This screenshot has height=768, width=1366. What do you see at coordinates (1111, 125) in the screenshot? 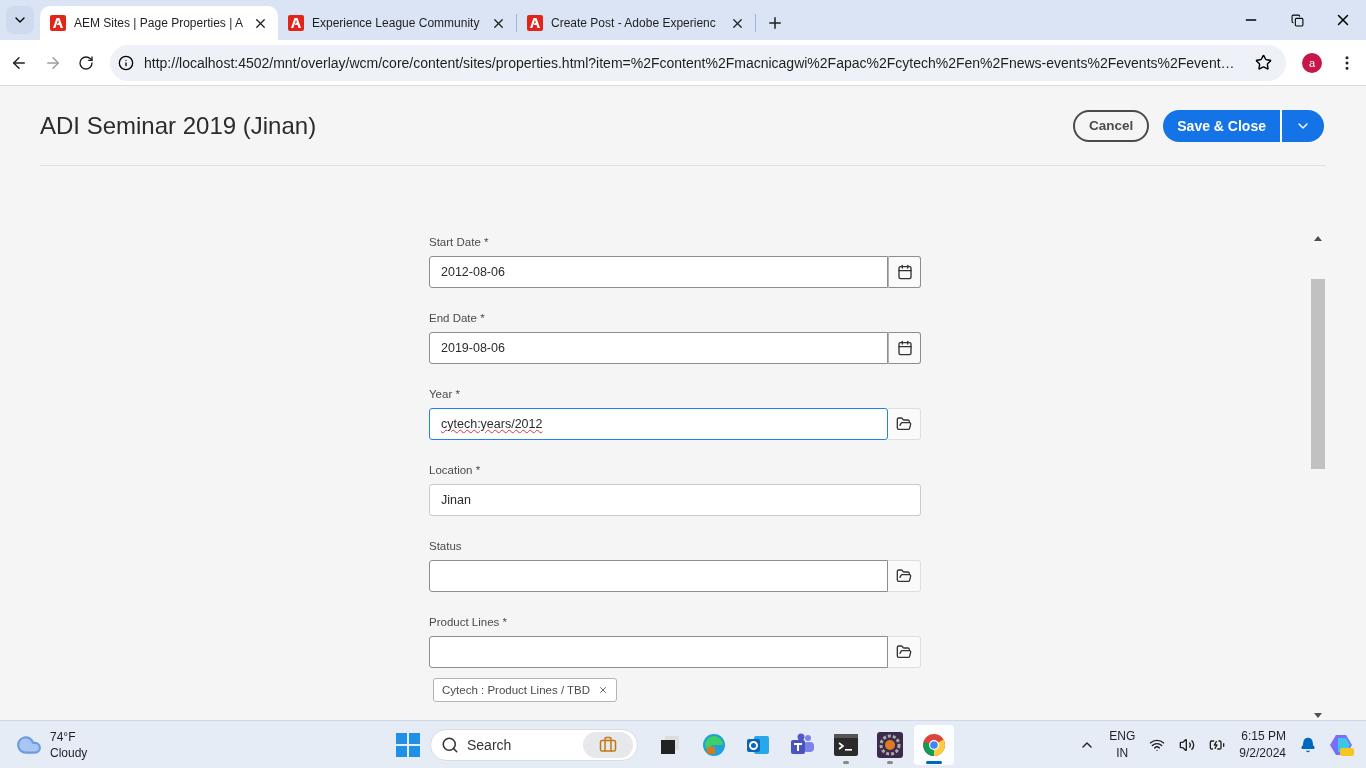
I see `cancel-button: Cancel` at bounding box center [1111, 125].